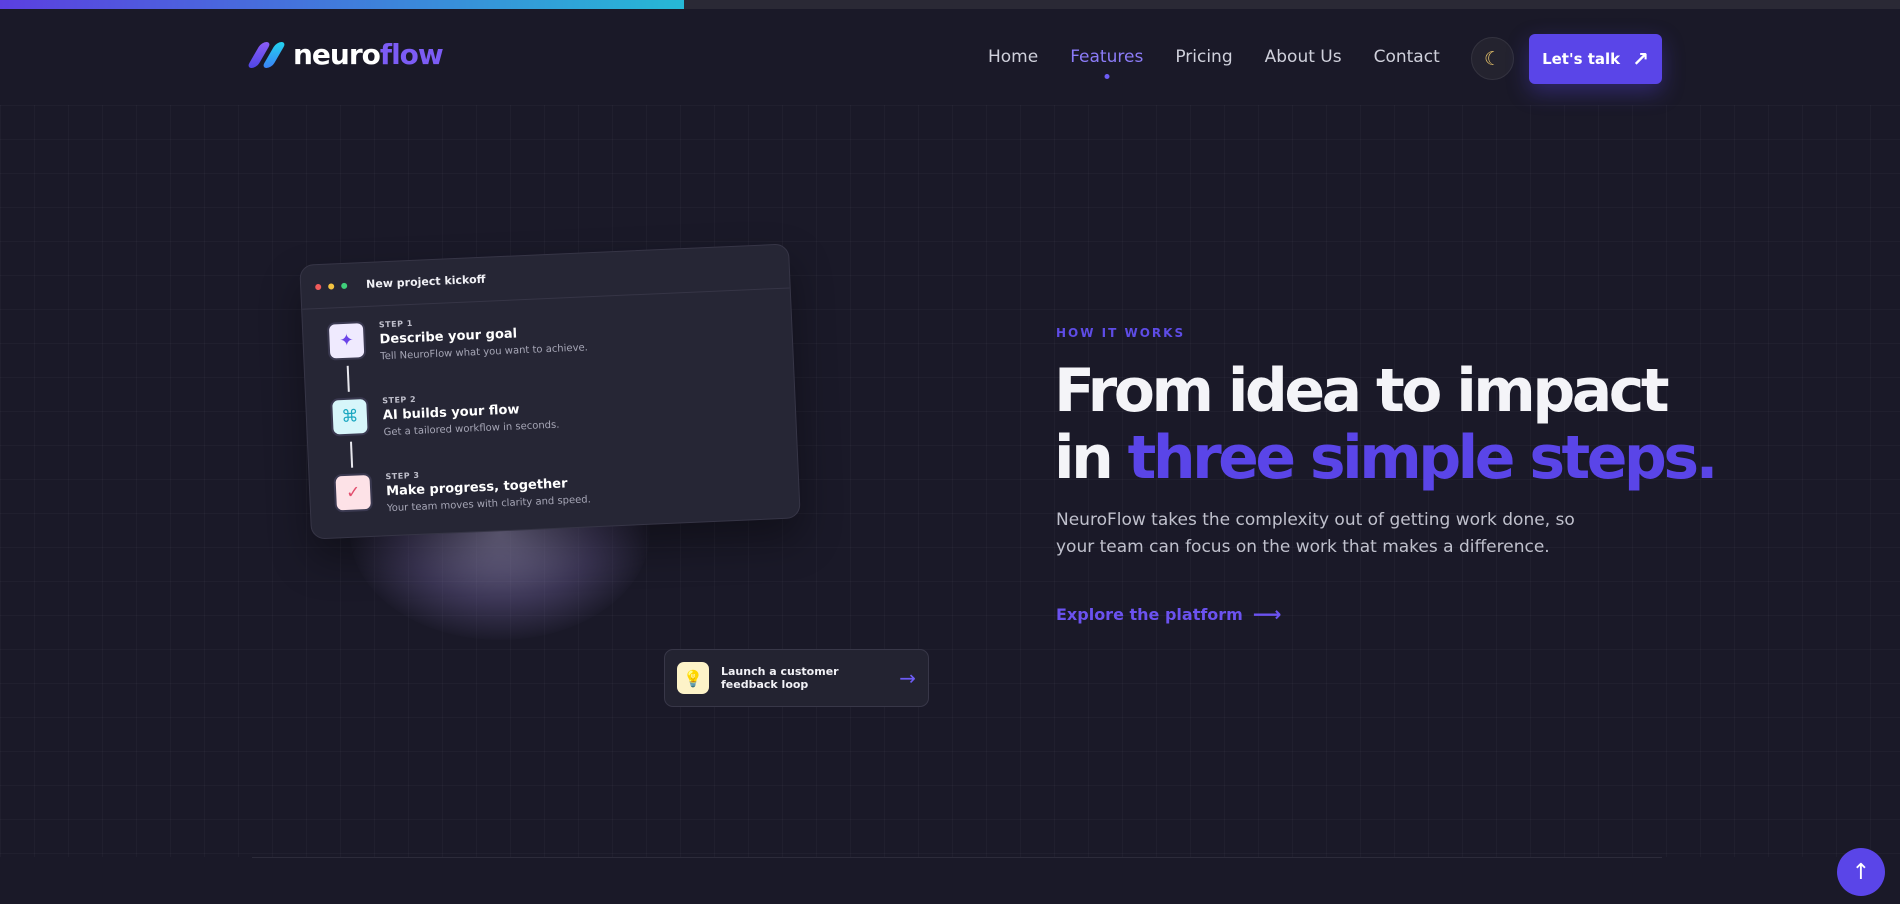 The width and height of the screenshot is (1900, 904). Describe the element at coordinates (331, 286) in the screenshot. I see `window-dot-yellow-icon` at that location.